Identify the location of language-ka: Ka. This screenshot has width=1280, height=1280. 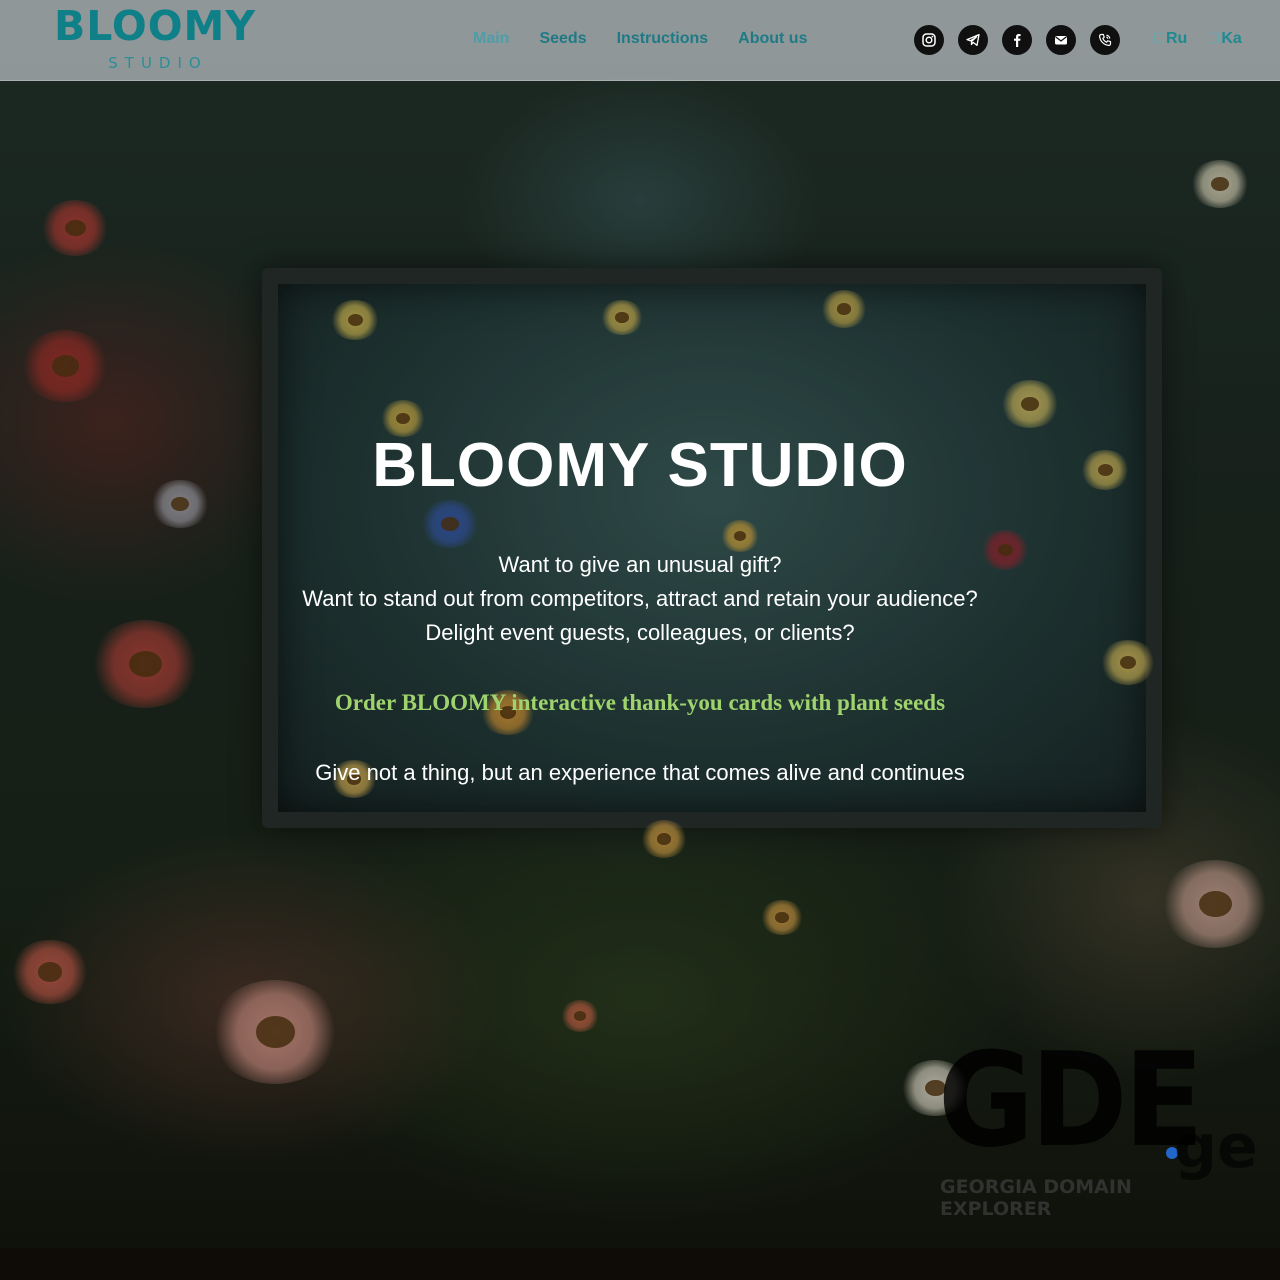
(1225, 39).